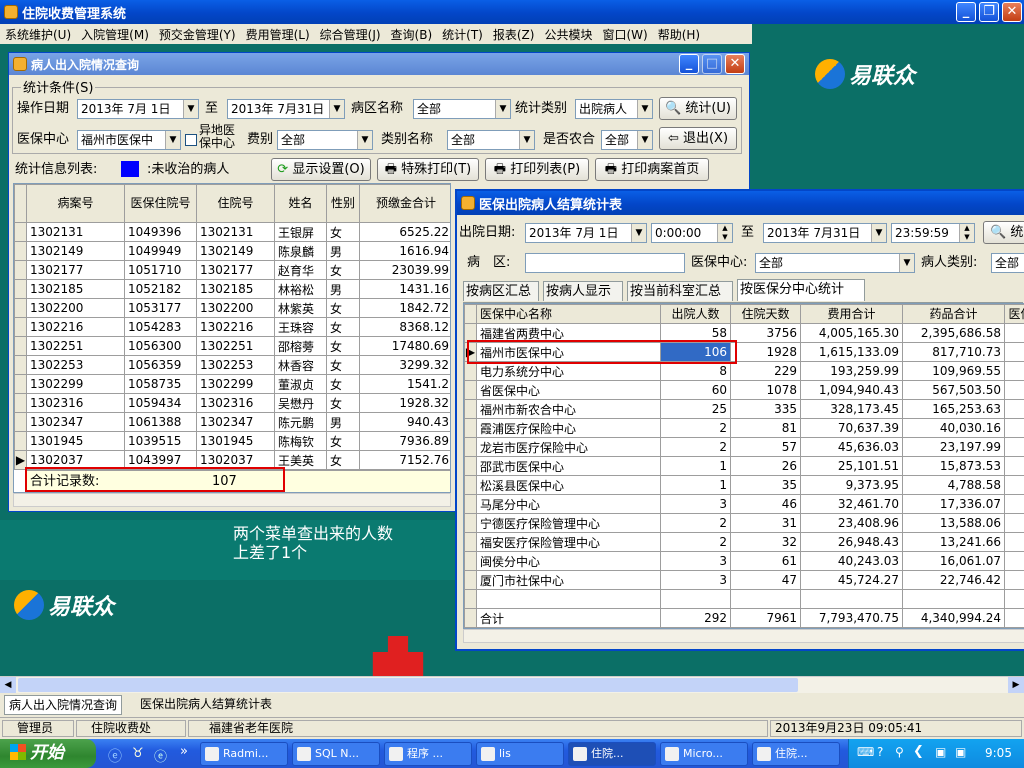  I want to click on menu-item: 公共模块, so click(568, 34).